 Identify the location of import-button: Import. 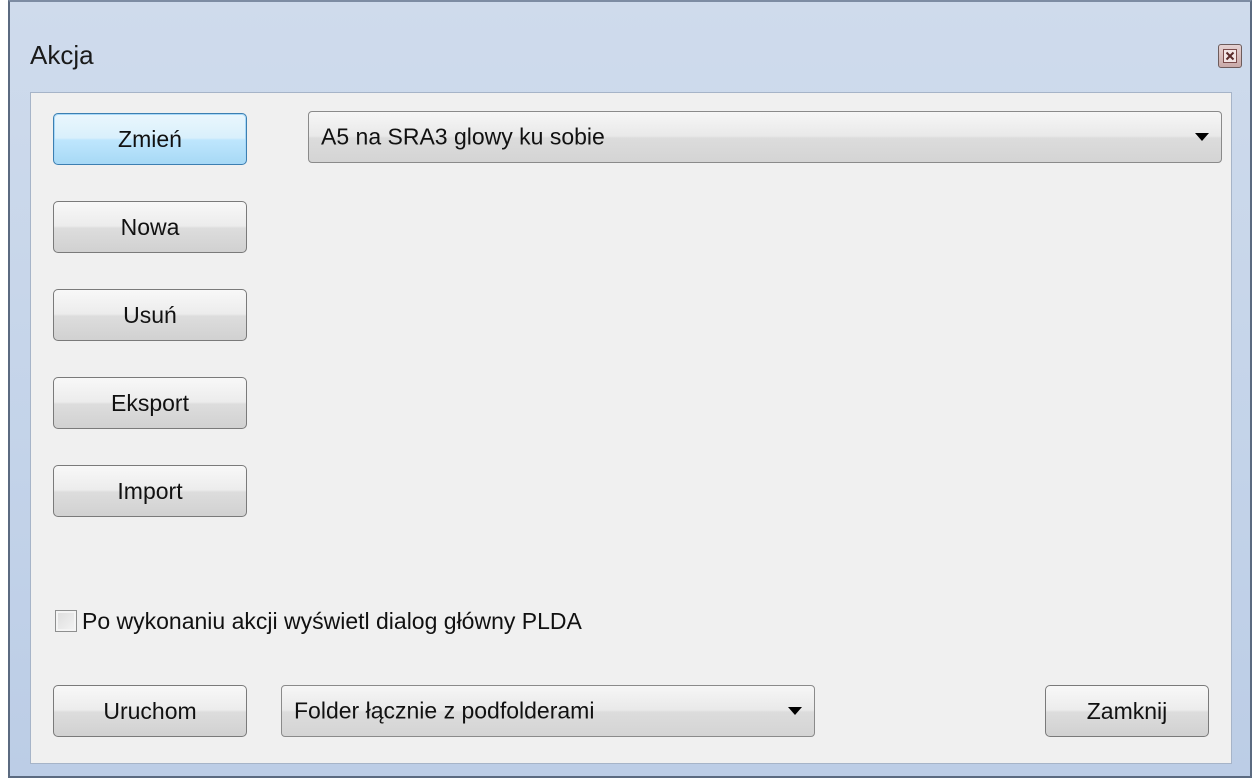
(150, 491).